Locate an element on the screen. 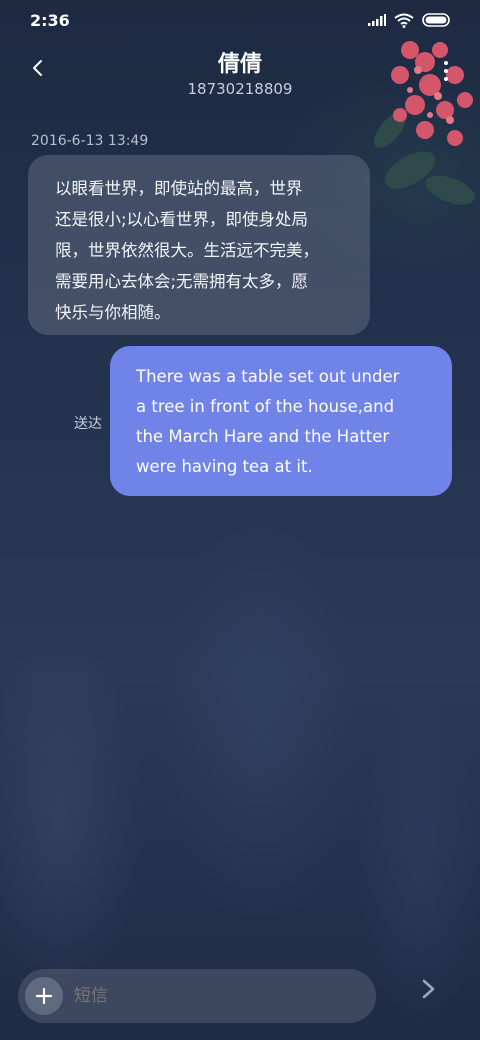 This screenshot has height=1040, width=480. message-line: a tree in front of the house,and is located at coordinates (265, 406).